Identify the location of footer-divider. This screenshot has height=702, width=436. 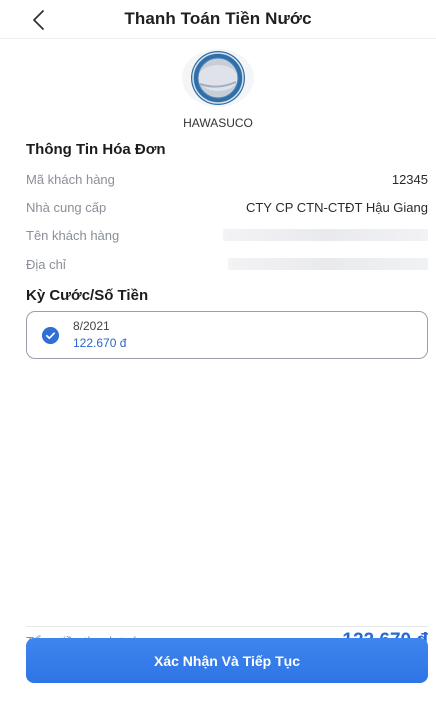
(227, 626).